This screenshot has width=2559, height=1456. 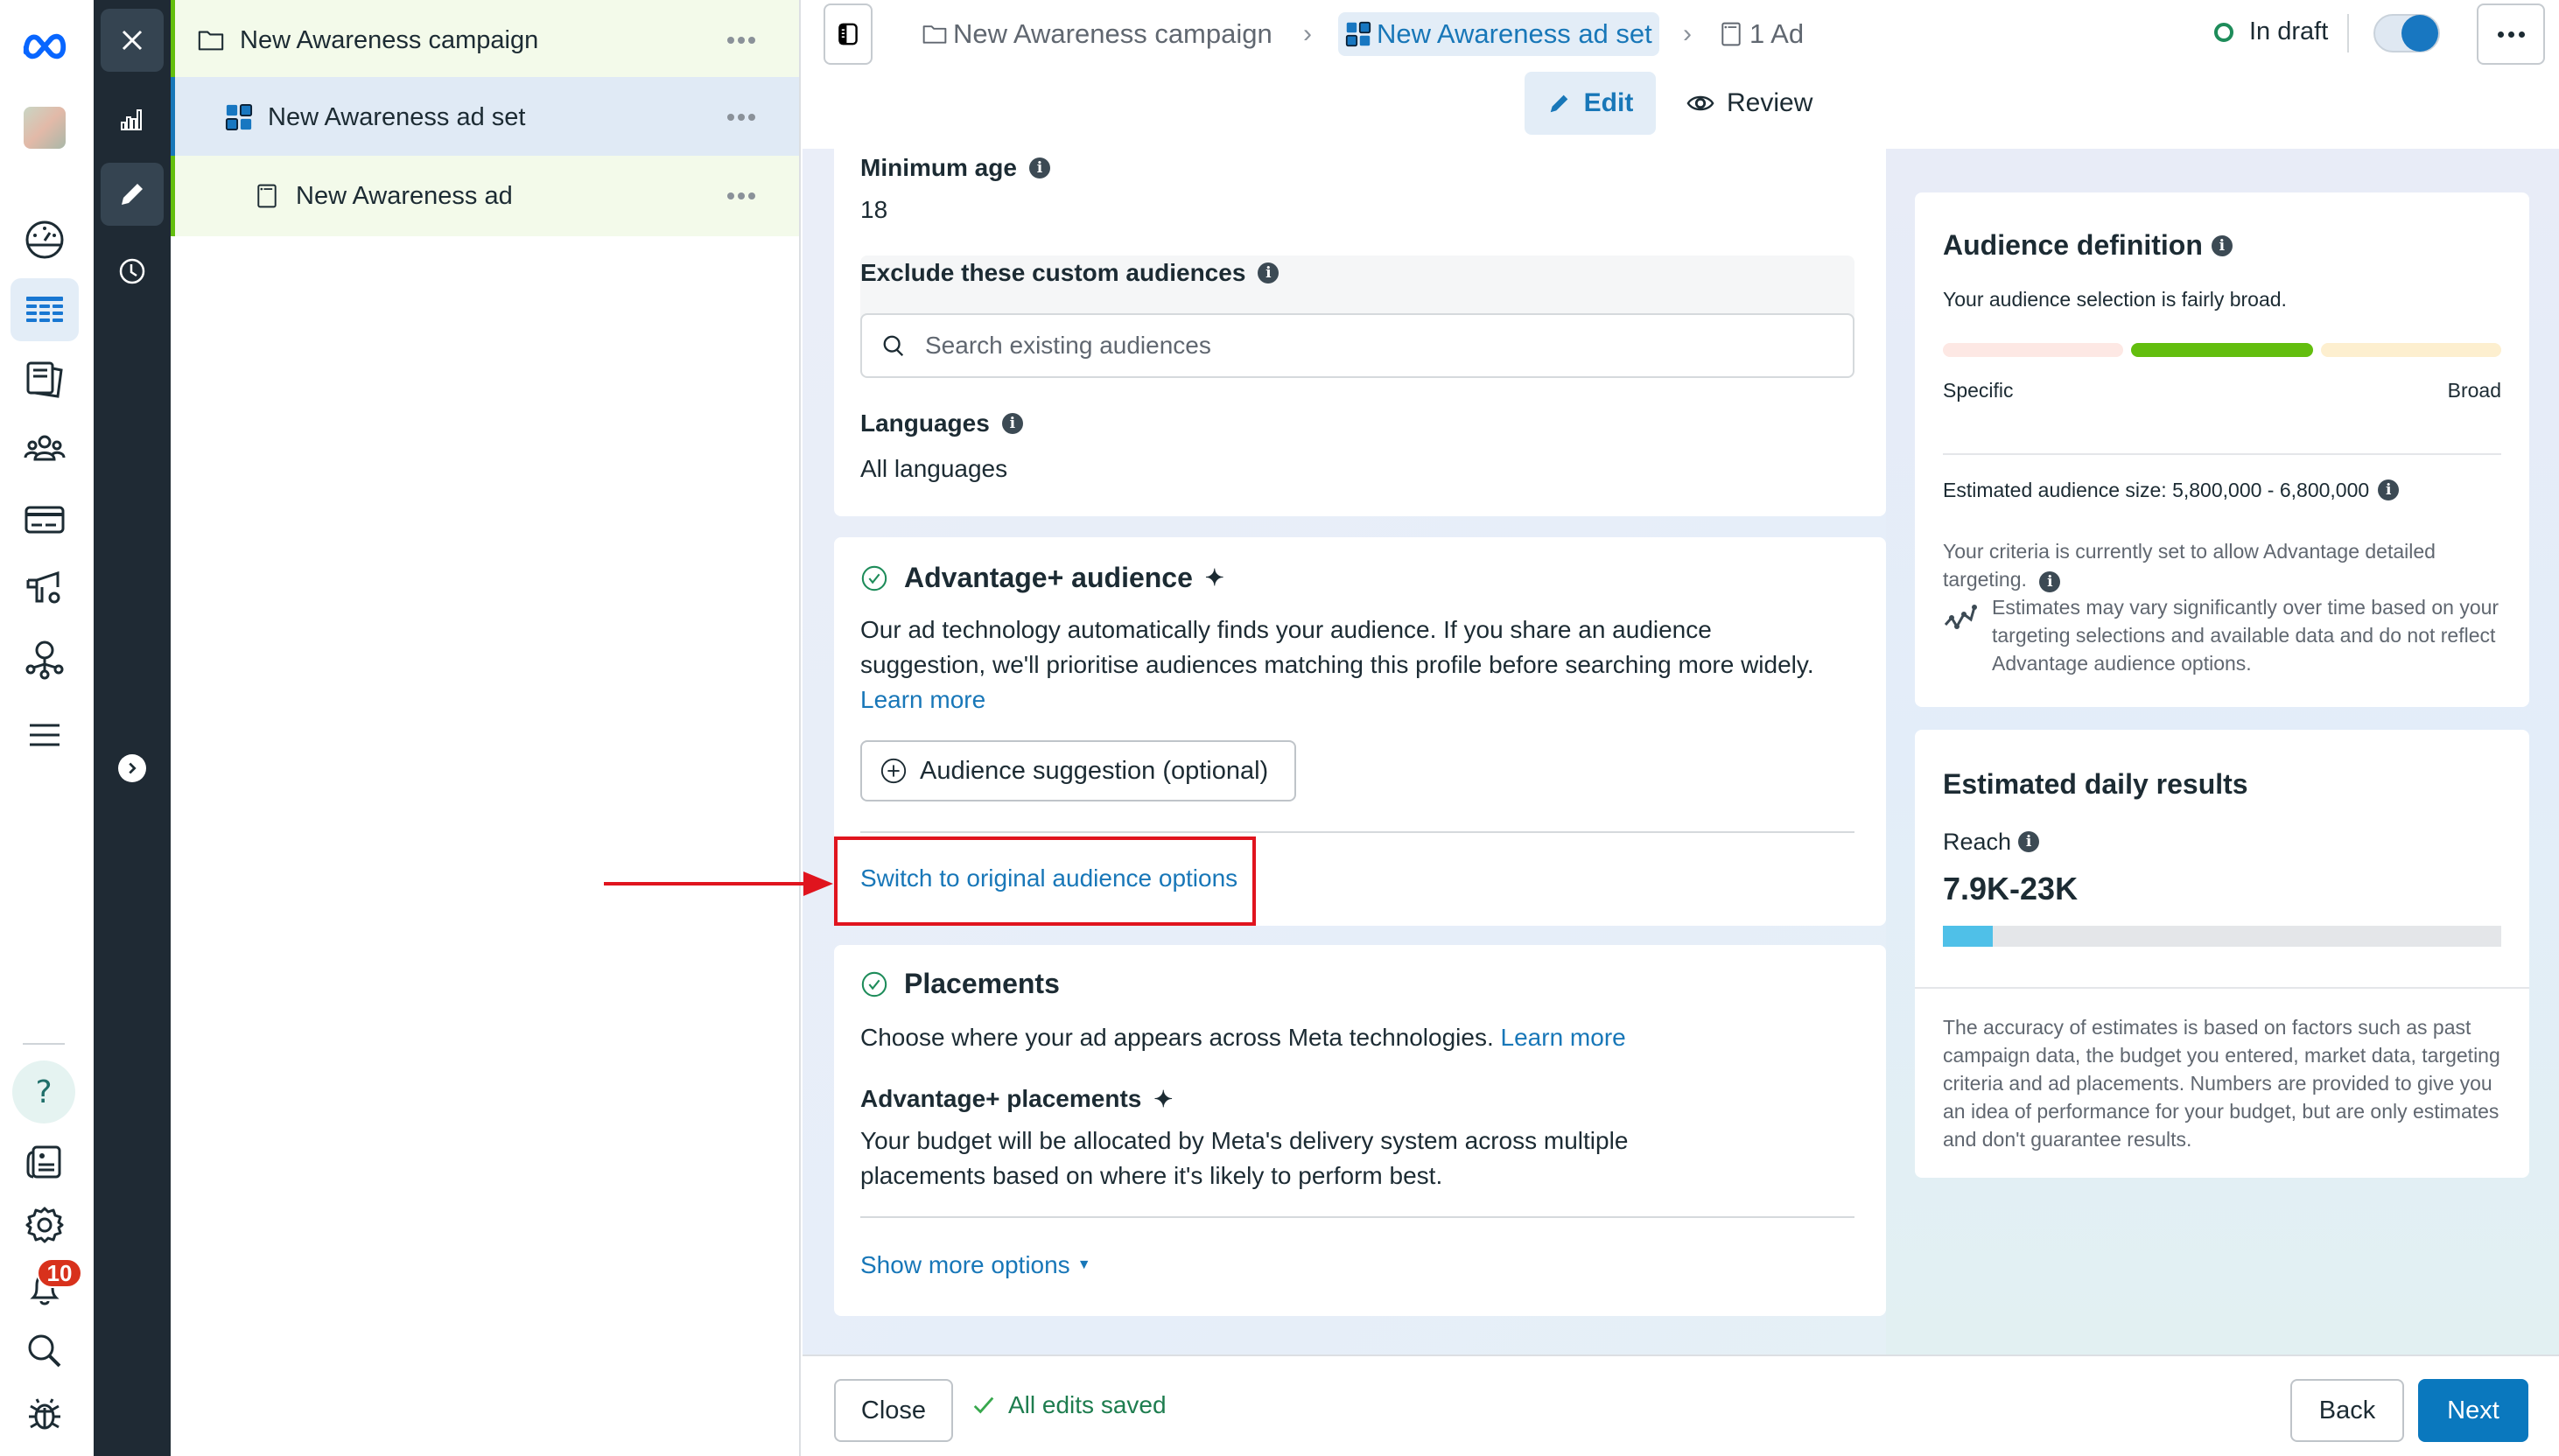 What do you see at coordinates (1591, 103) in the screenshot?
I see `tab-edit: Edit` at bounding box center [1591, 103].